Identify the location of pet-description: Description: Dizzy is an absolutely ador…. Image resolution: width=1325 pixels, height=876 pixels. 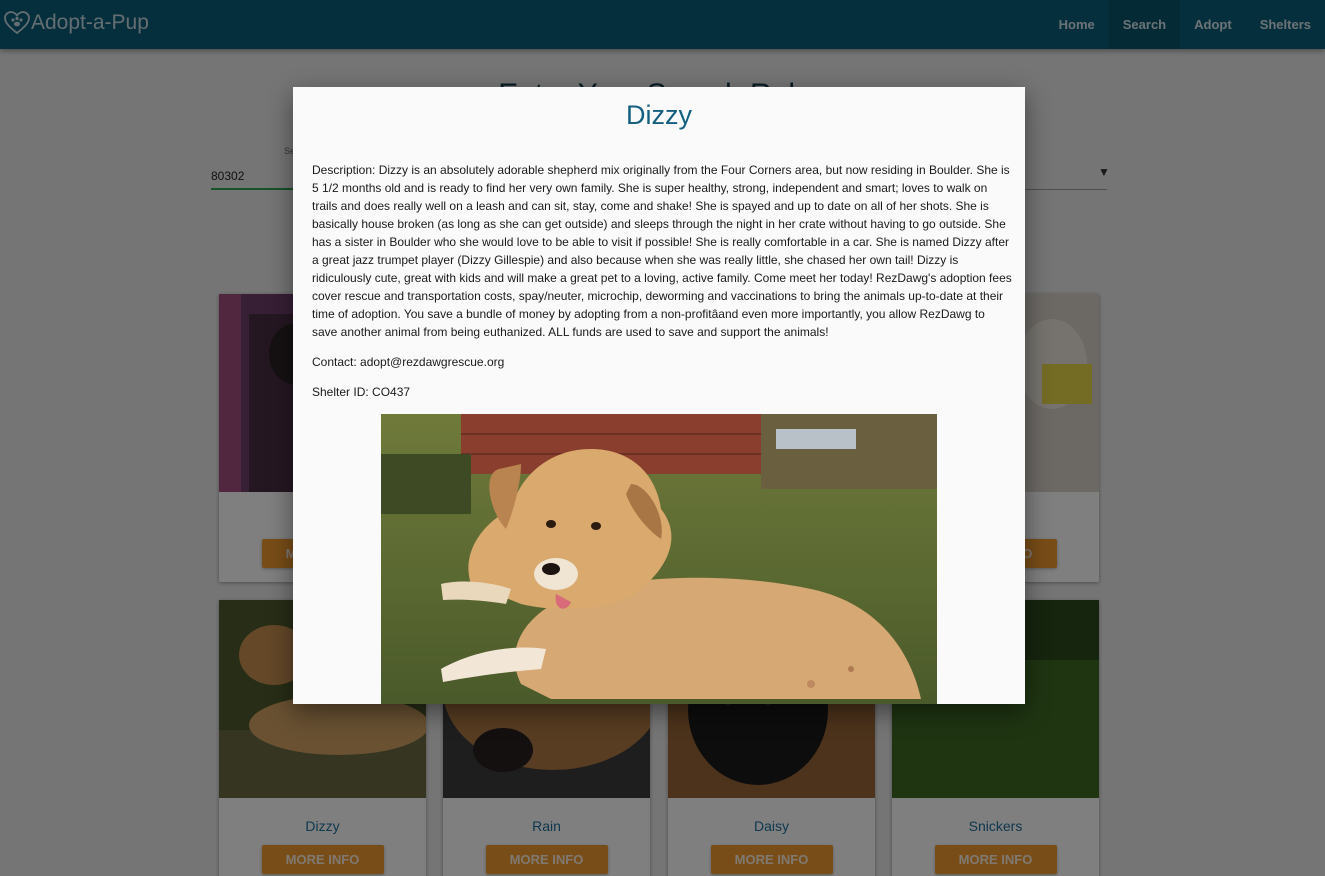
(662, 251).